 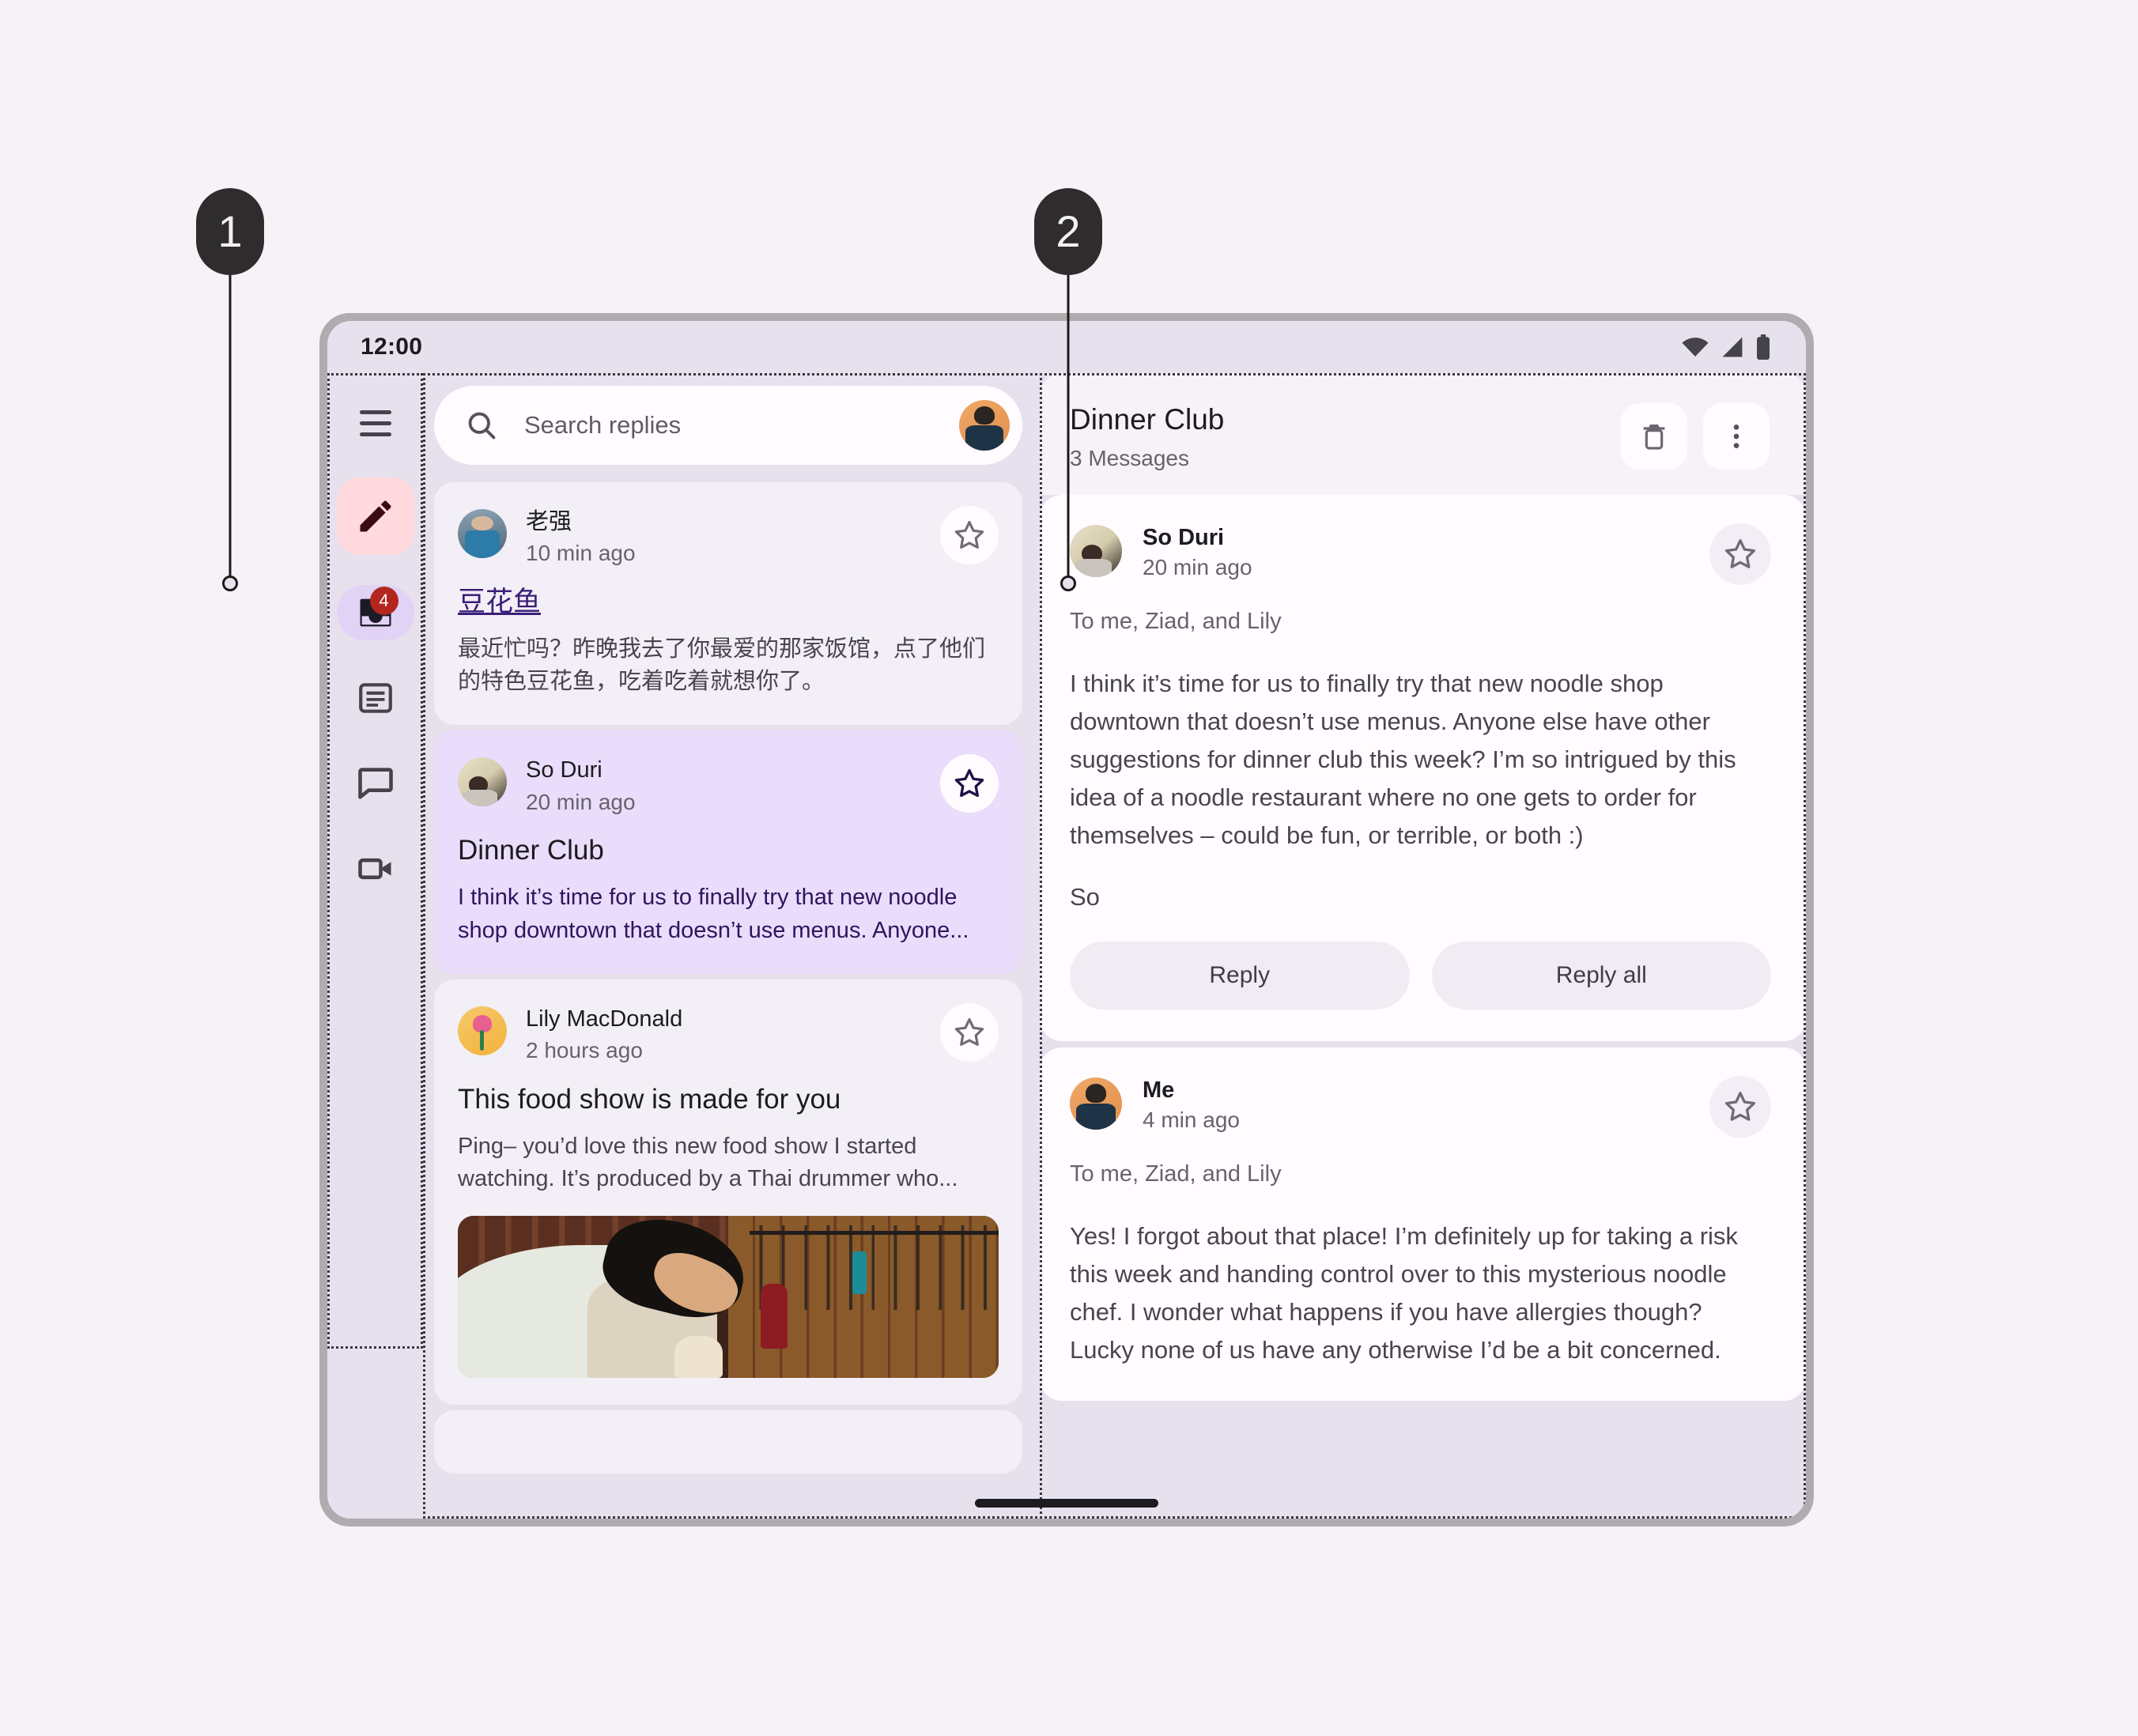 I want to click on sidebar-item-video, so click(x=375, y=868).